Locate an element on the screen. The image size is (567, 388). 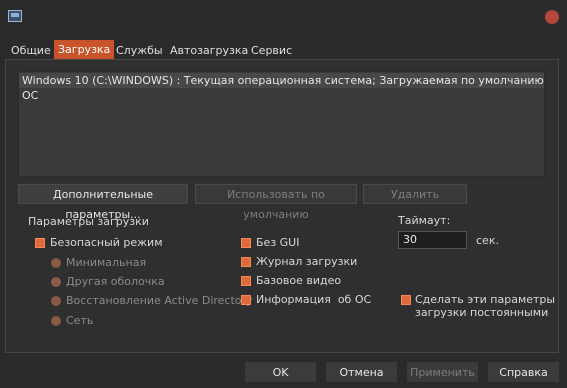
base-video-checkbox is located at coordinates (246, 281).